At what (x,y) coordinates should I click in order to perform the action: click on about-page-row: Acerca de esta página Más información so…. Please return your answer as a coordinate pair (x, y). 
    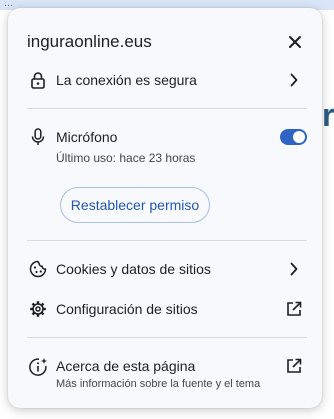
    Looking at the image, I should click on (165, 374).